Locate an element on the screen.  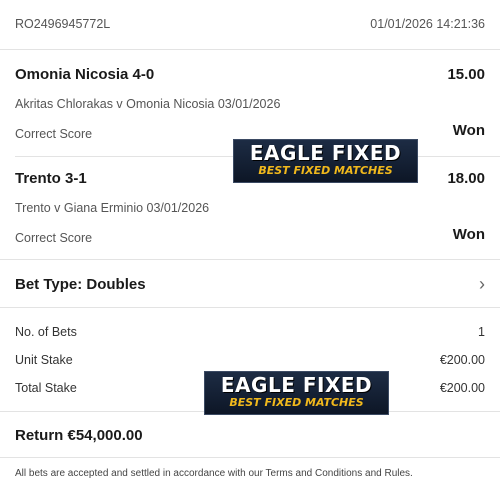
summary-row-bets: No. of Bets 1 is located at coordinates (250, 332).